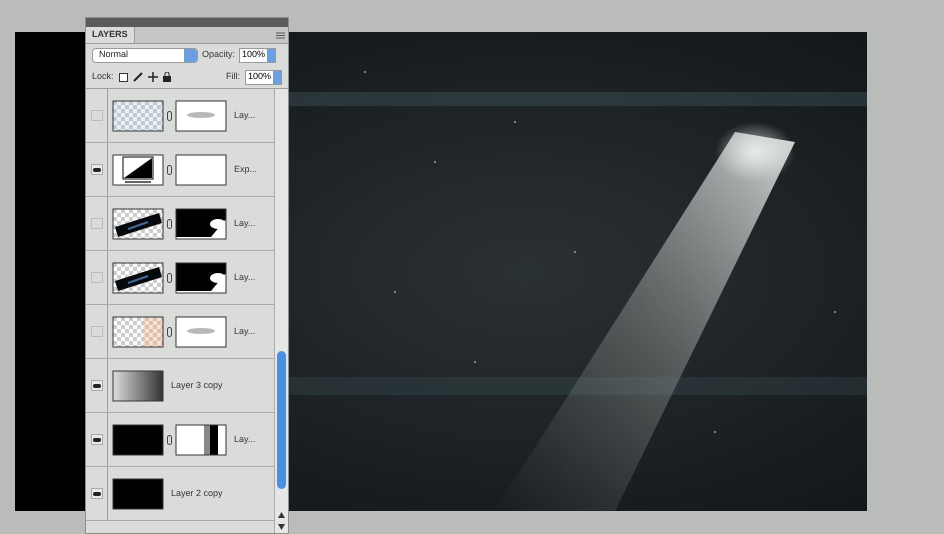 The image size is (944, 534). I want to click on fill-label: Fill:, so click(233, 77).